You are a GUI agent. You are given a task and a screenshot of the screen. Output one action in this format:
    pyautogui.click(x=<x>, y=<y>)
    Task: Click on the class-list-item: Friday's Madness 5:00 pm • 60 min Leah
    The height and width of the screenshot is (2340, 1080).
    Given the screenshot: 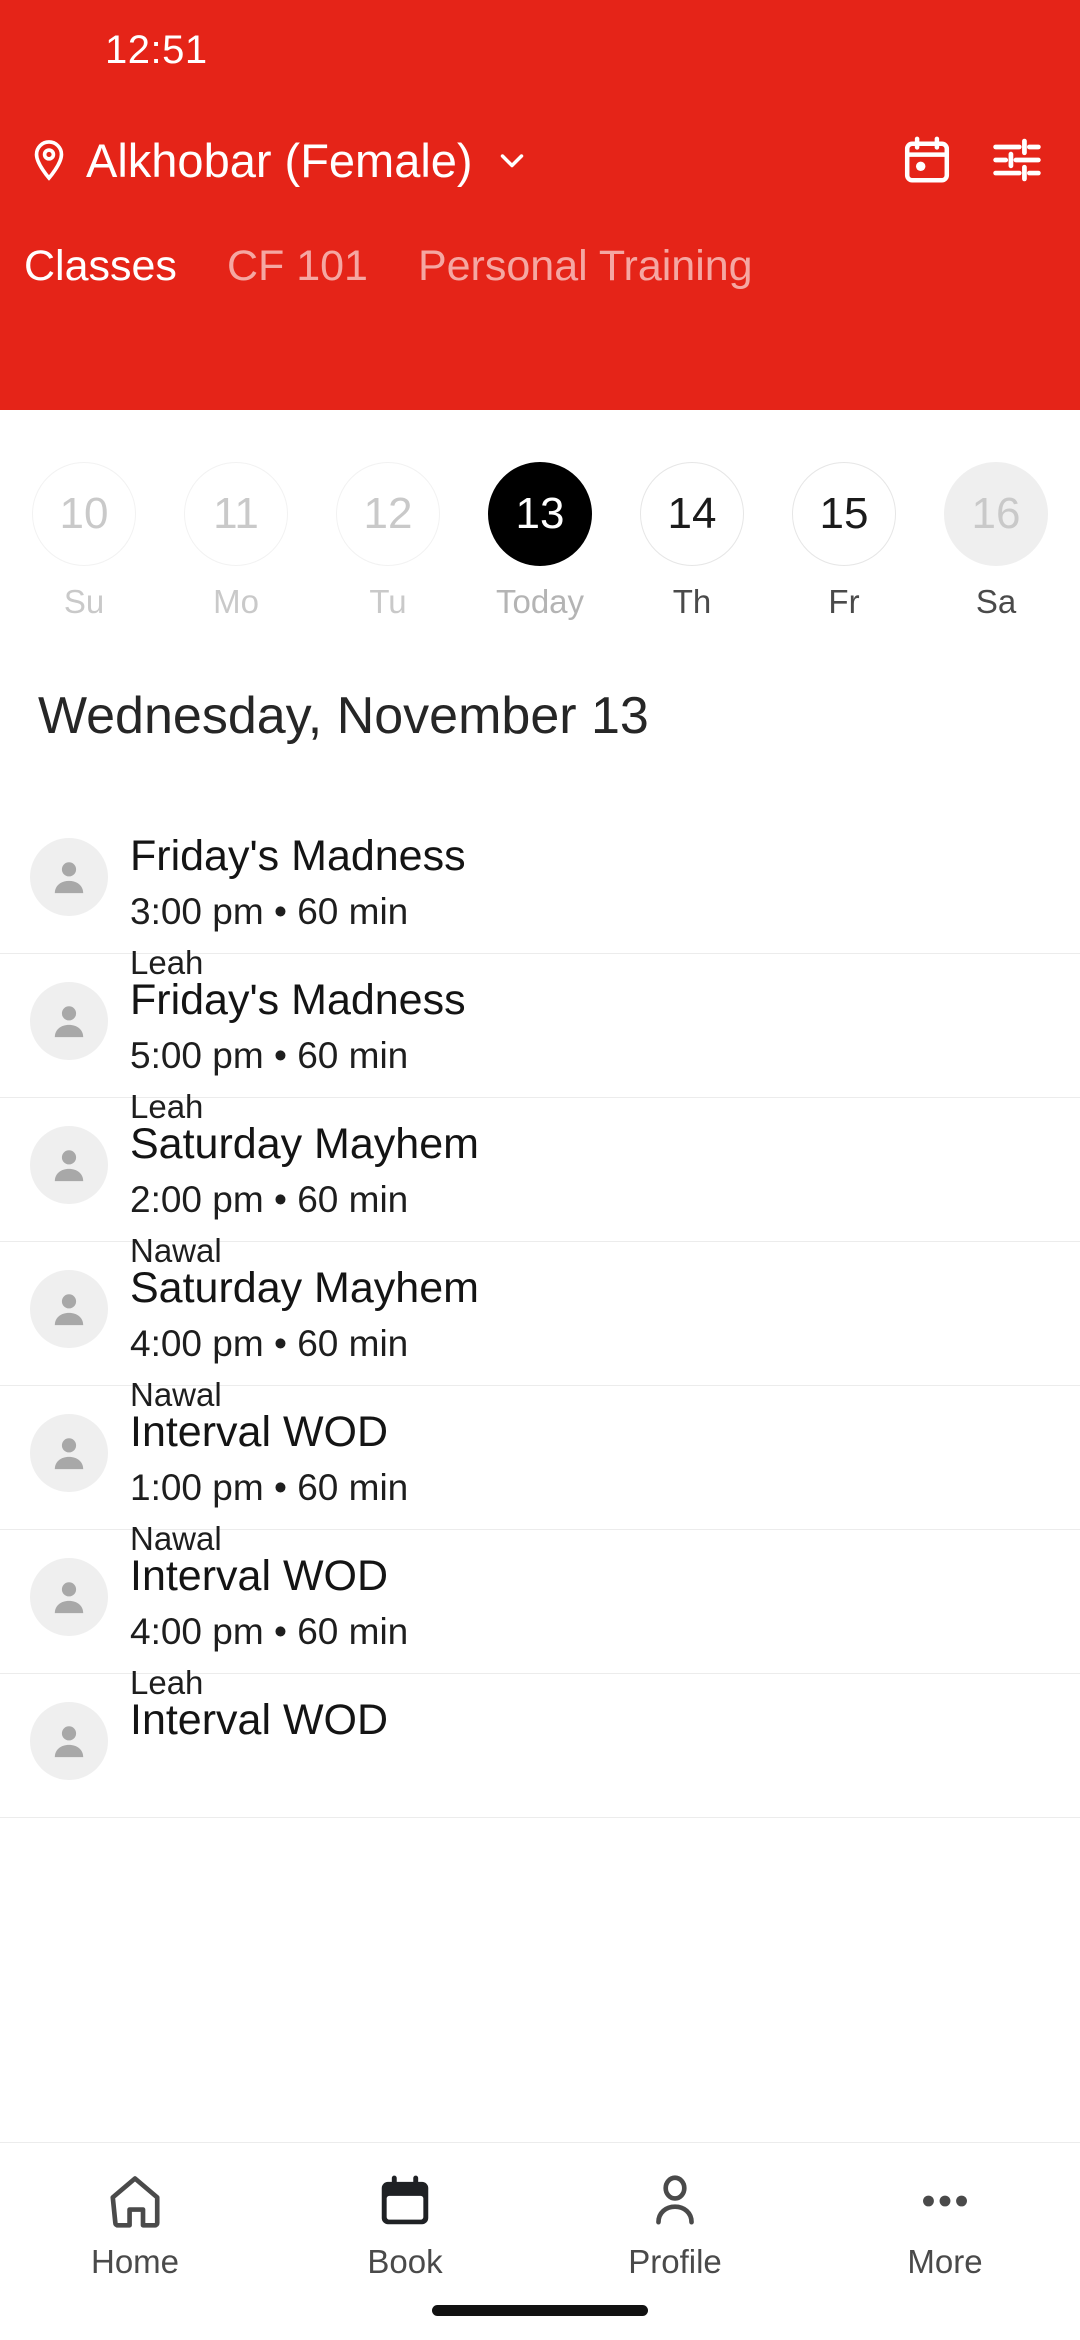 What is the action you would take?
    pyautogui.click(x=540, y=1039)
    